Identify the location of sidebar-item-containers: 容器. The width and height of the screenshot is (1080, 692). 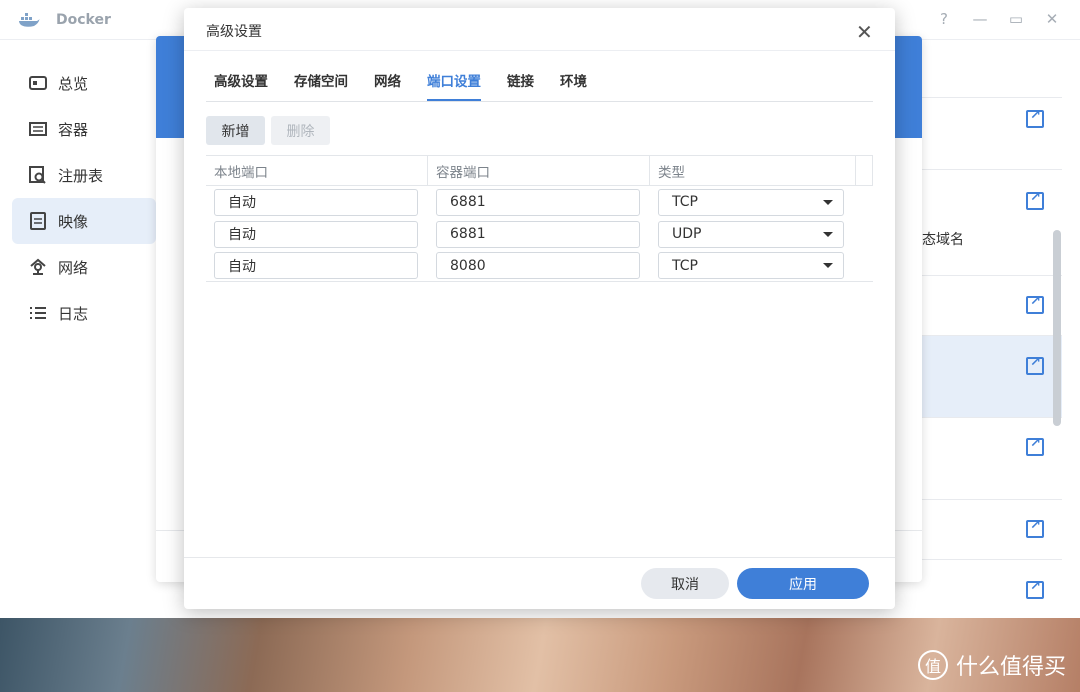
(84, 129).